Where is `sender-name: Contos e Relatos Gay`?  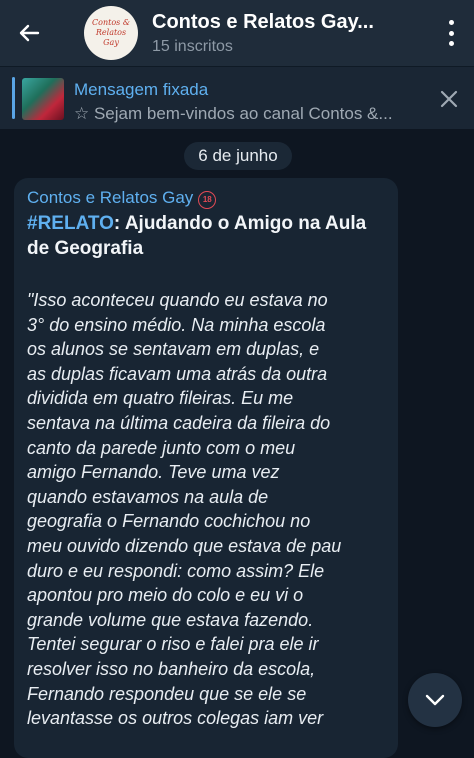
sender-name: Contos e Relatos Gay is located at coordinates (110, 197).